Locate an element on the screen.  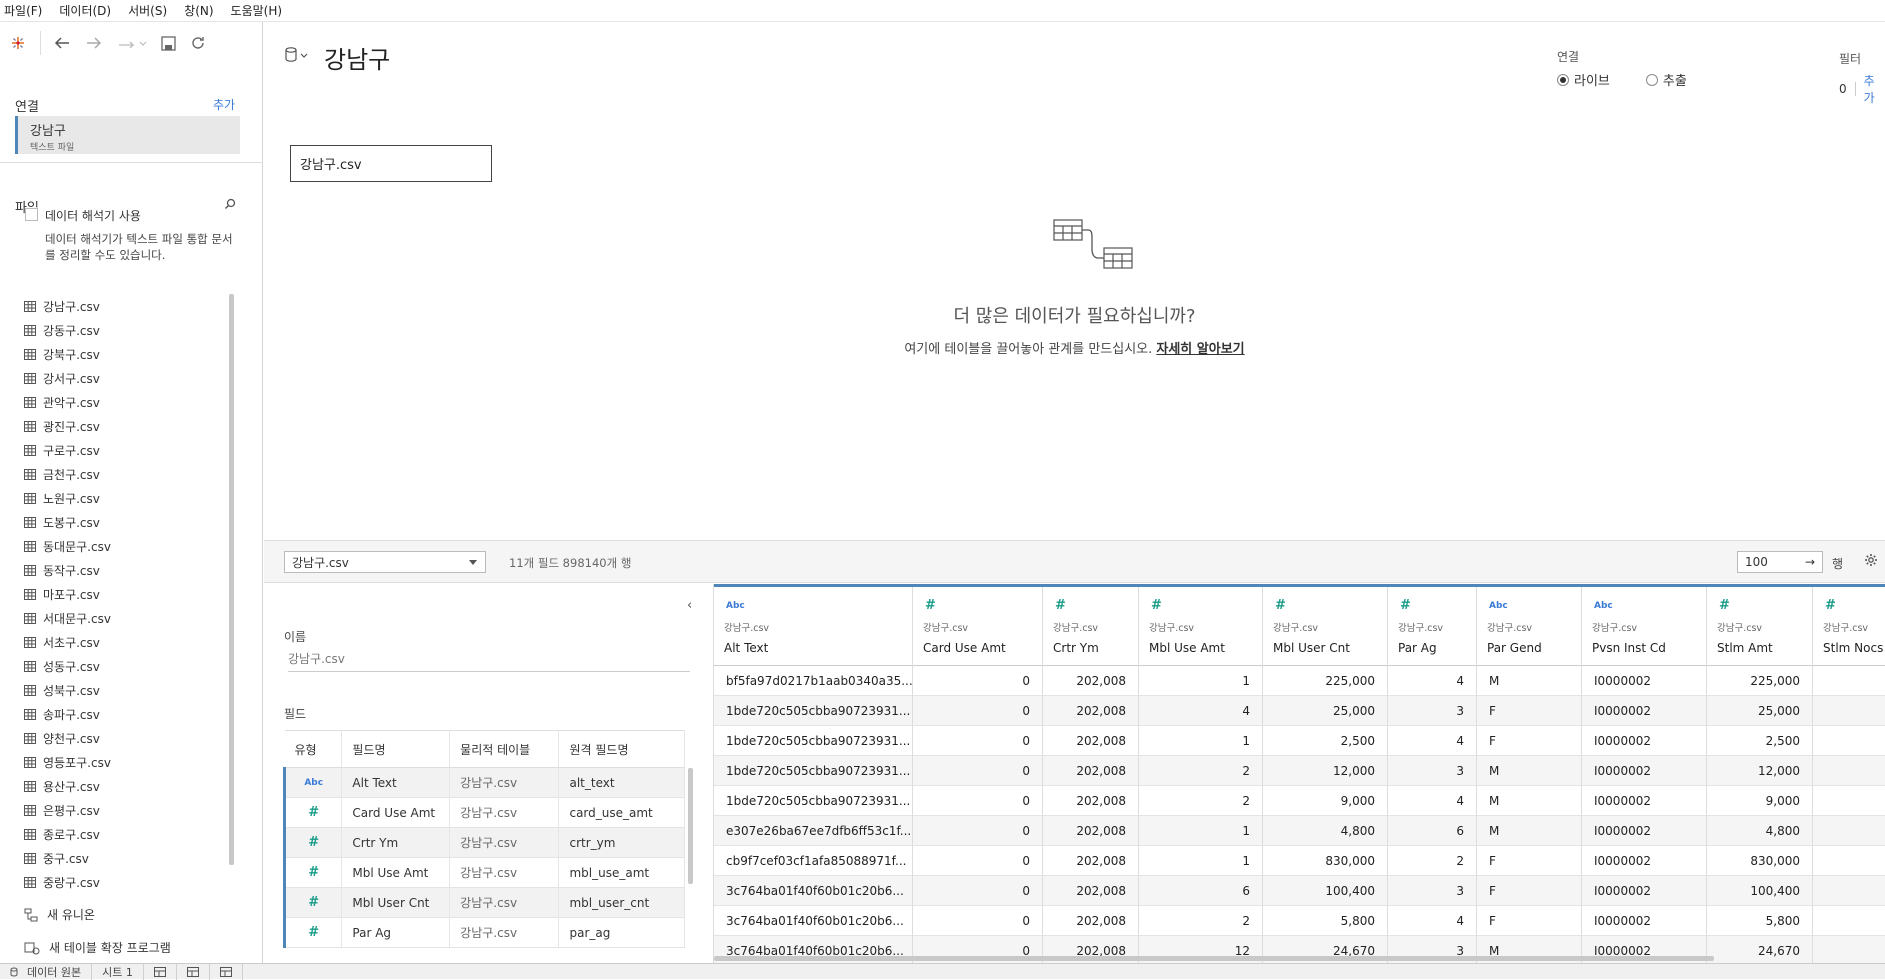
grid-cell: 4,800 is located at coordinates (1759, 831).